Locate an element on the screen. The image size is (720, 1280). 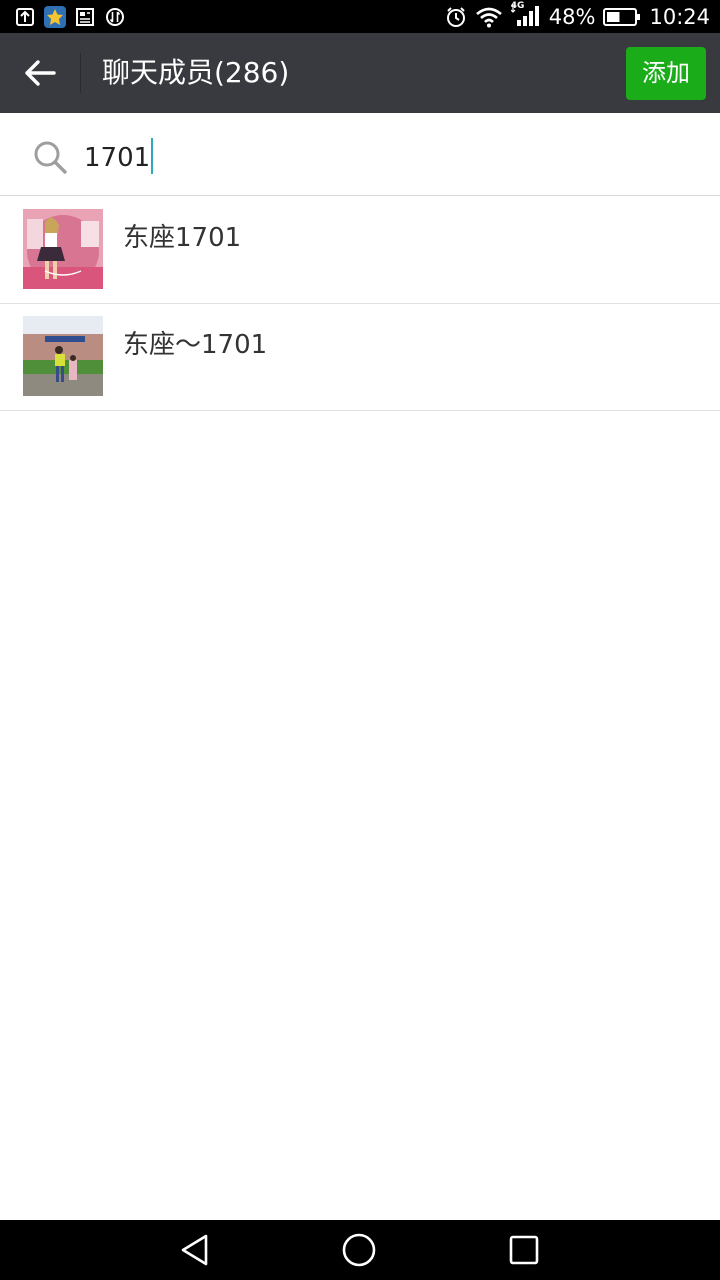
member-name: 东座1701 is located at coordinates (182, 238).